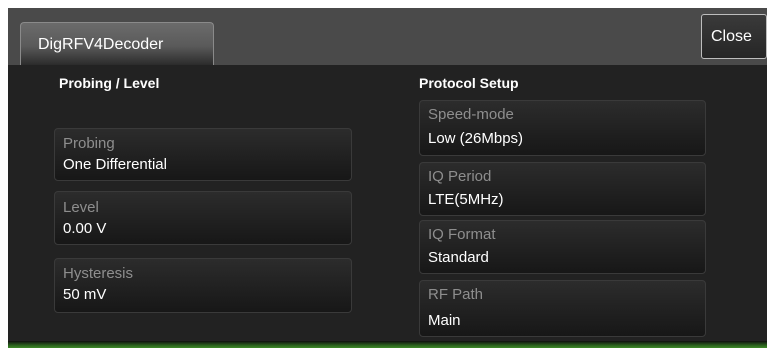 Image resolution: width=767 pixels, height=348 pixels. What do you see at coordinates (109, 83) in the screenshot?
I see `probing-level-title: Probing / Level` at bounding box center [109, 83].